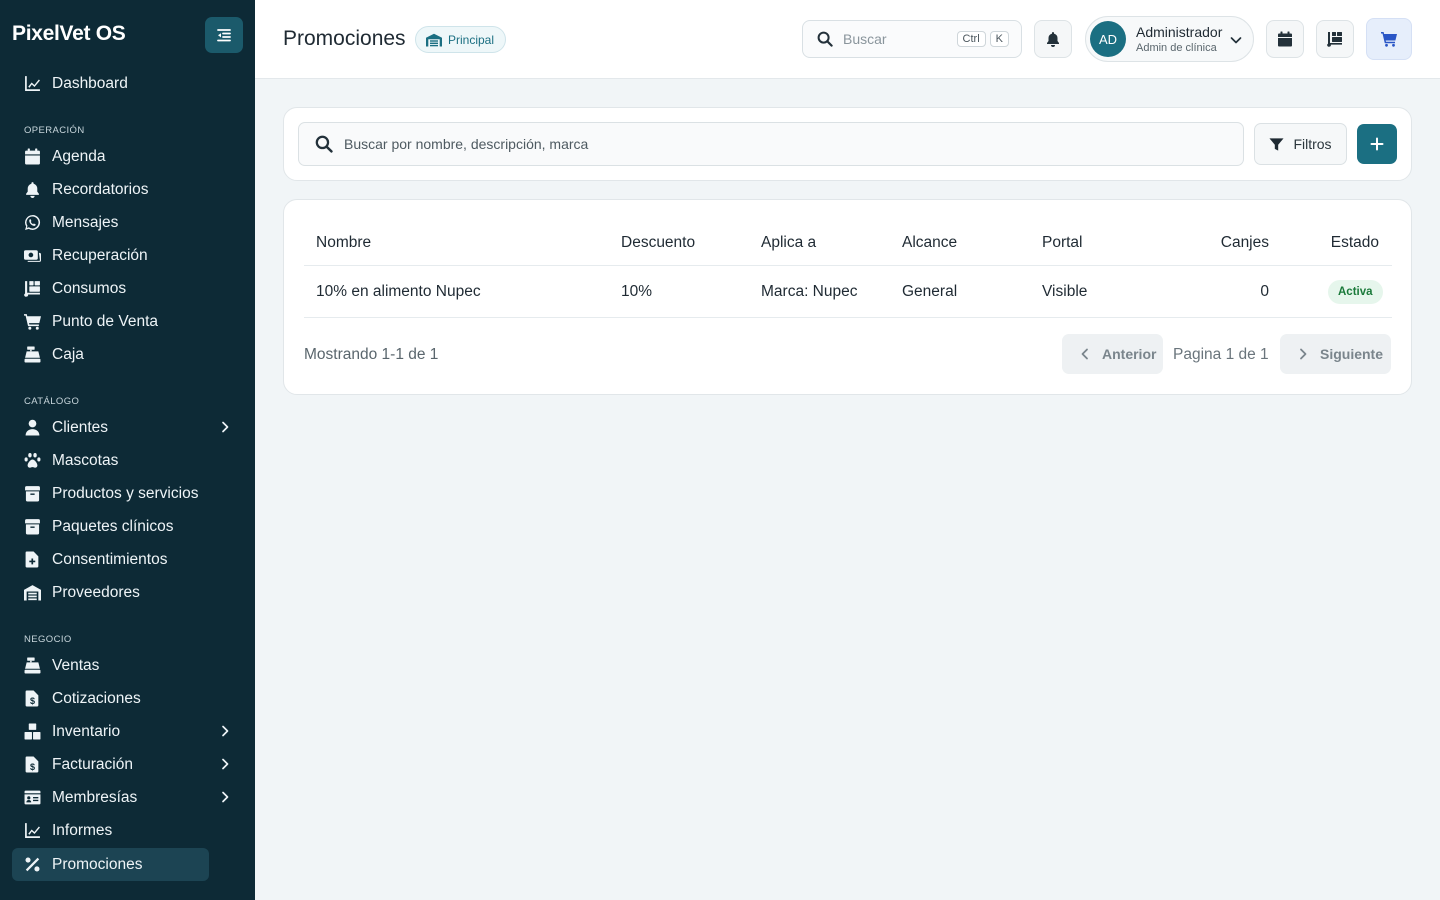 Image resolution: width=1440 pixels, height=900 pixels. I want to click on filter-icon, so click(1276, 144).